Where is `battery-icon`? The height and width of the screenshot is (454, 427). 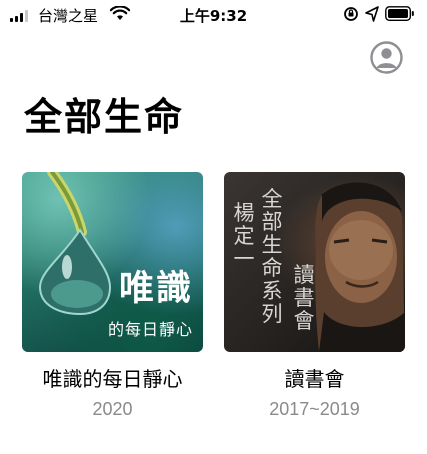 battery-icon is located at coordinates (399, 14).